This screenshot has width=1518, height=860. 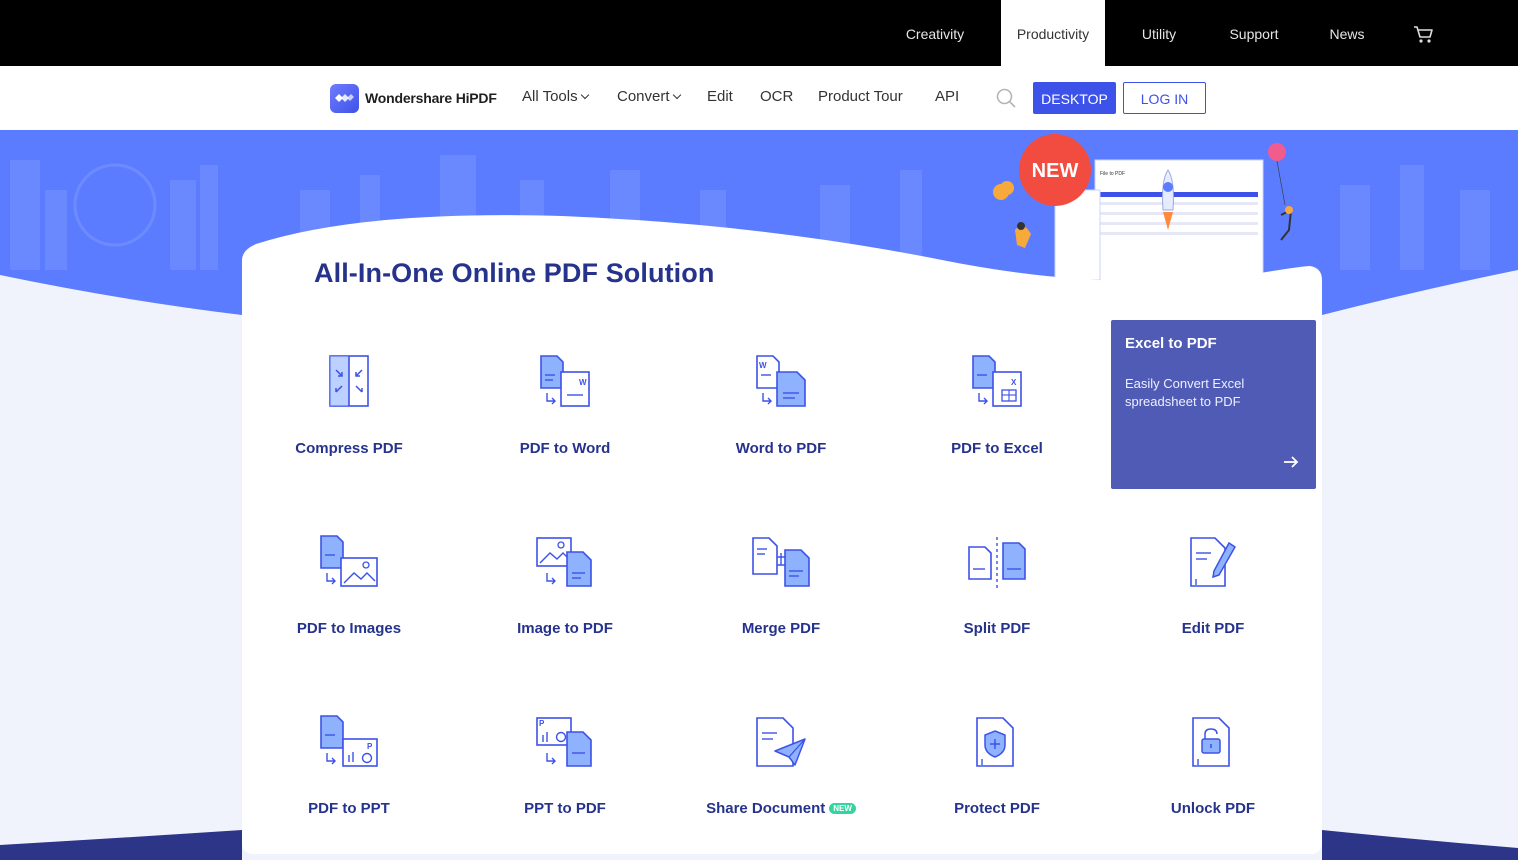 What do you see at coordinates (349, 775) in the screenshot?
I see `tool-pdf-to-ppt: P PDF to PPT` at bounding box center [349, 775].